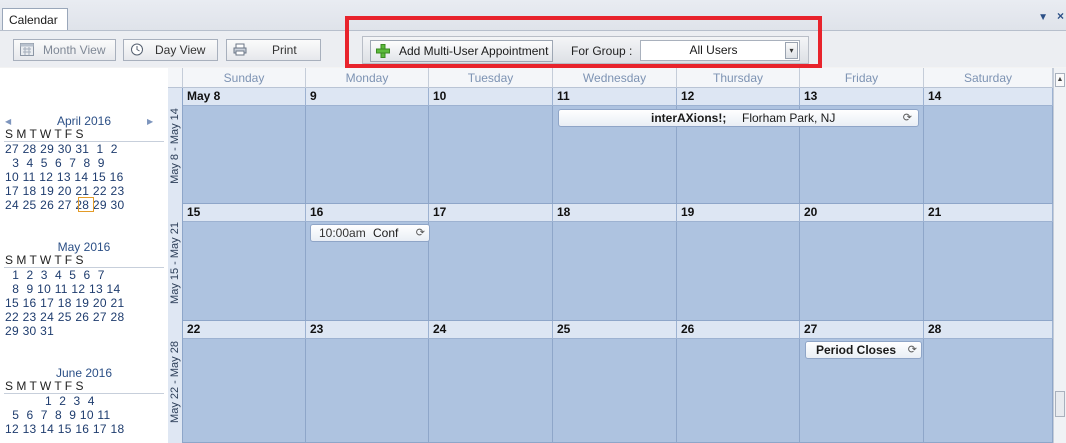  Describe the element at coordinates (856, 350) in the screenshot. I see `appointment-title: Period Closes` at that location.